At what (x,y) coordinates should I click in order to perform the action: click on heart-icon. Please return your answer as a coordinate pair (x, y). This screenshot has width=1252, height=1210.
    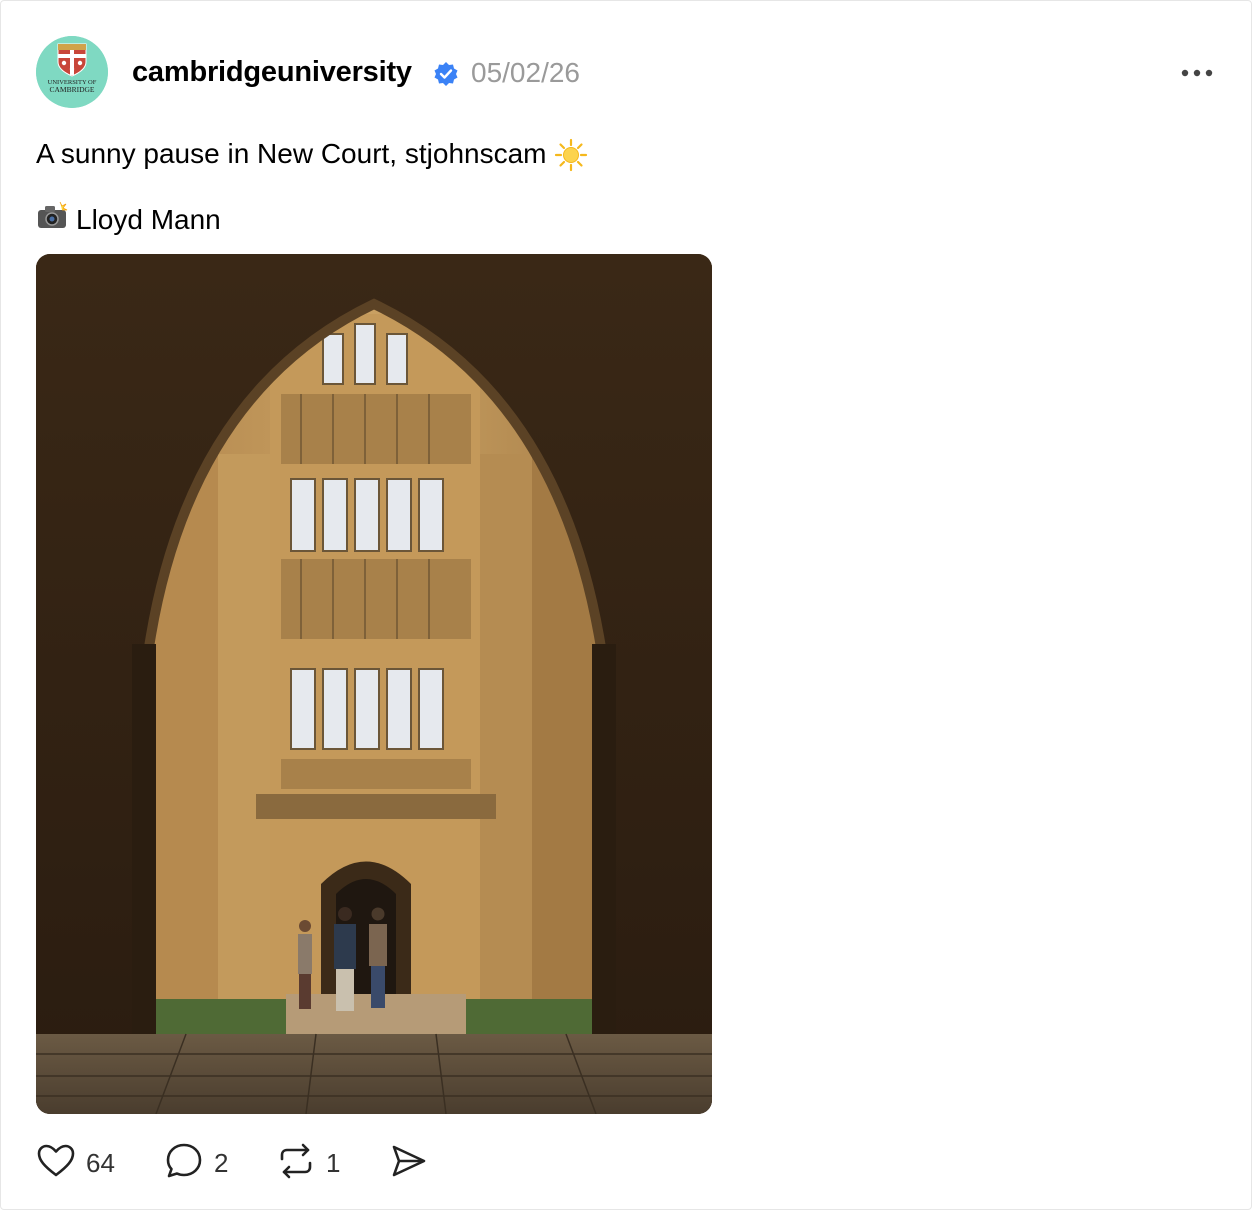
    Looking at the image, I should click on (56, 1163).